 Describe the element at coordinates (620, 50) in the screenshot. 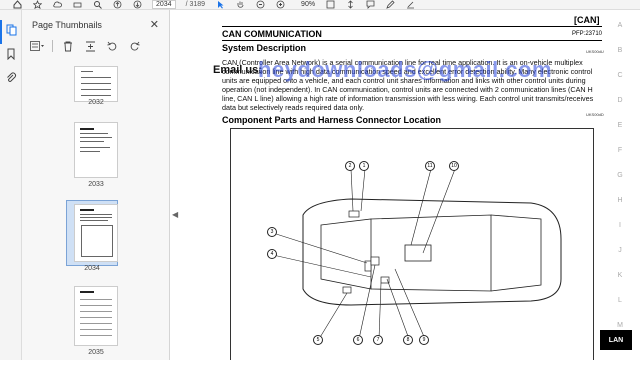

I see `index-letter: B` at that location.